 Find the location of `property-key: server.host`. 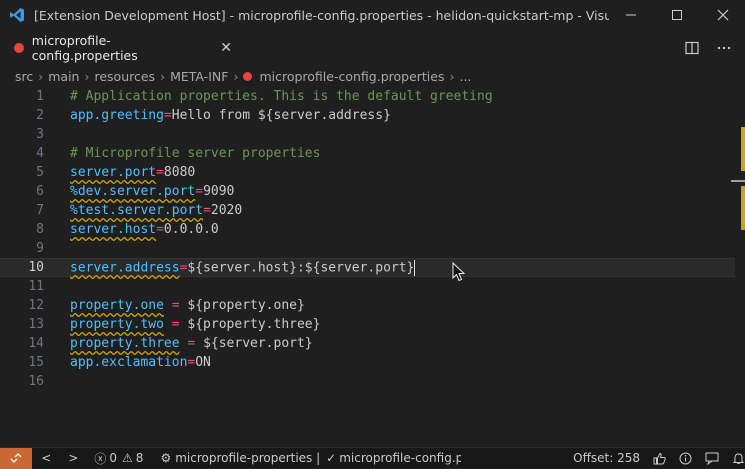

property-key: server.host is located at coordinates (113, 229).